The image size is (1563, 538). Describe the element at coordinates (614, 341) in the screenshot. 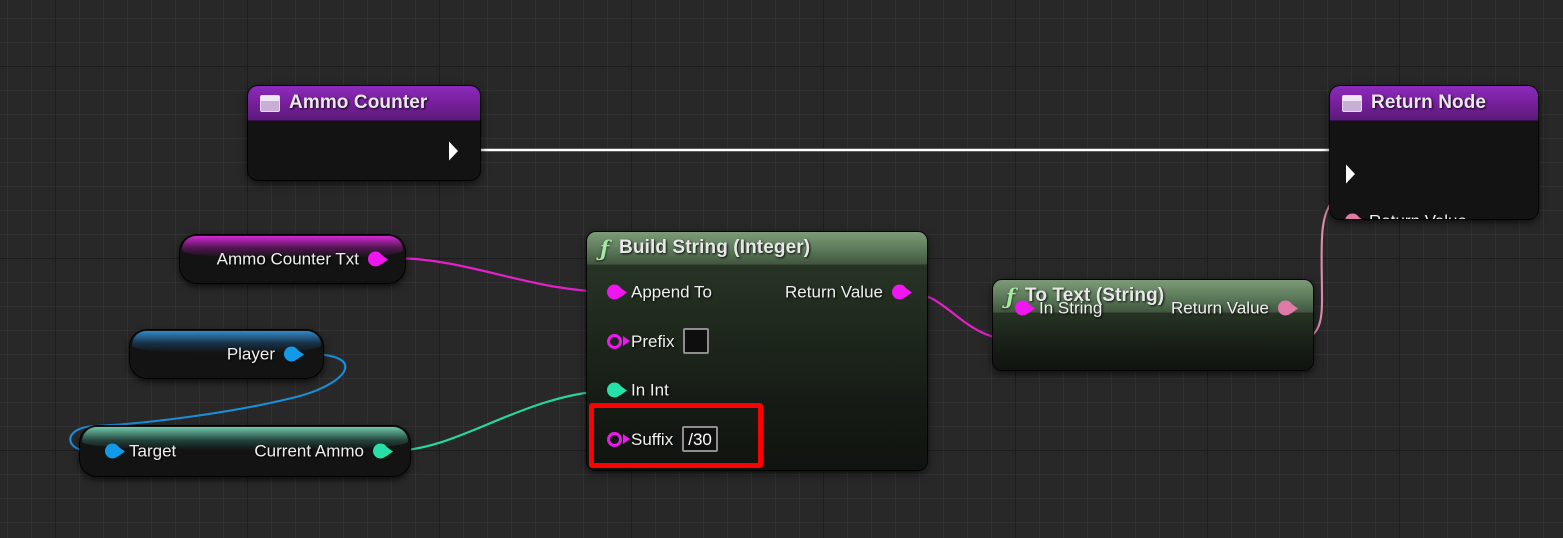

I see `prefix-pin-icon` at that location.